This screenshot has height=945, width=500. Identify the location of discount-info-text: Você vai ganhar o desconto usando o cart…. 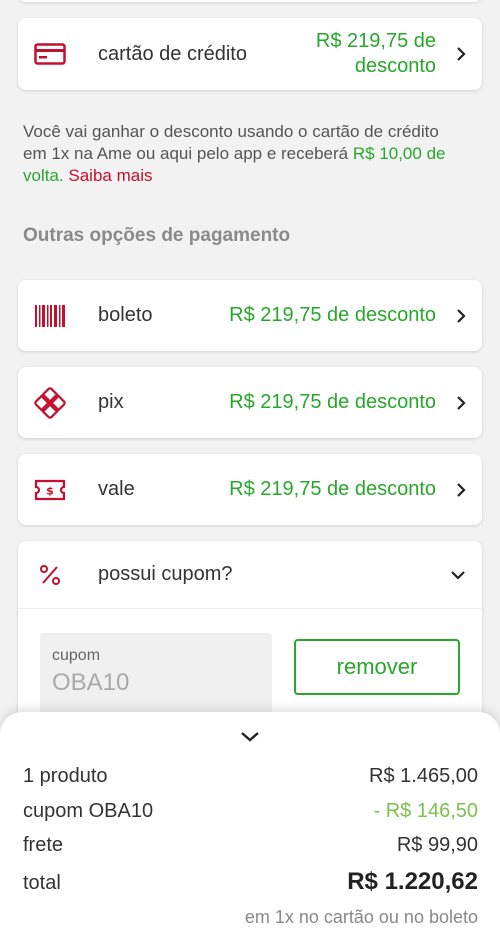
(234, 153).